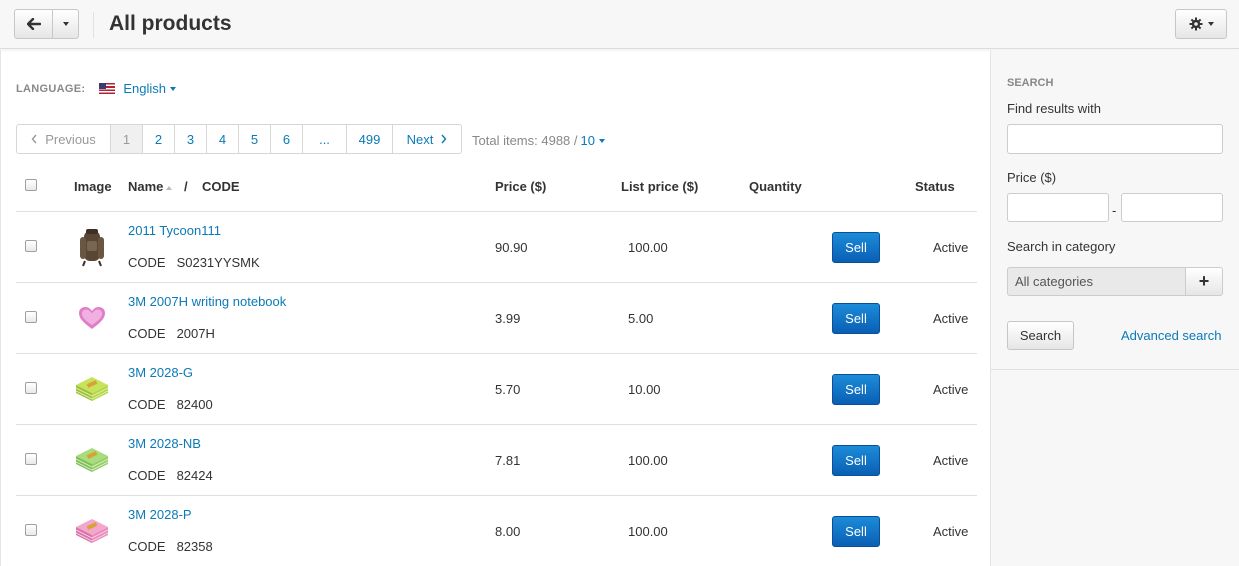 Image resolution: width=1239 pixels, height=566 pixels. What do you see at coordinates (444, 139) in the screenshot?
I see `chevron-right-icon` at bounding box center [444, 139].